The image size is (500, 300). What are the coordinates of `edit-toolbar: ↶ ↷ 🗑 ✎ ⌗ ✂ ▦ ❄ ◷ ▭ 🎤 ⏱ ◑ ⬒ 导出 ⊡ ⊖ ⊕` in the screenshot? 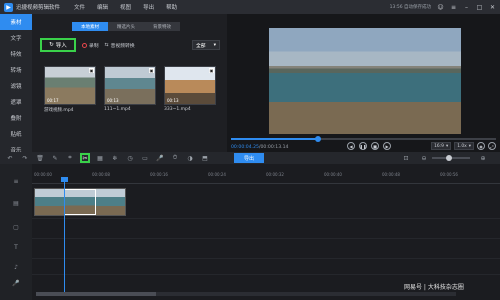 It's located at (250, 158).